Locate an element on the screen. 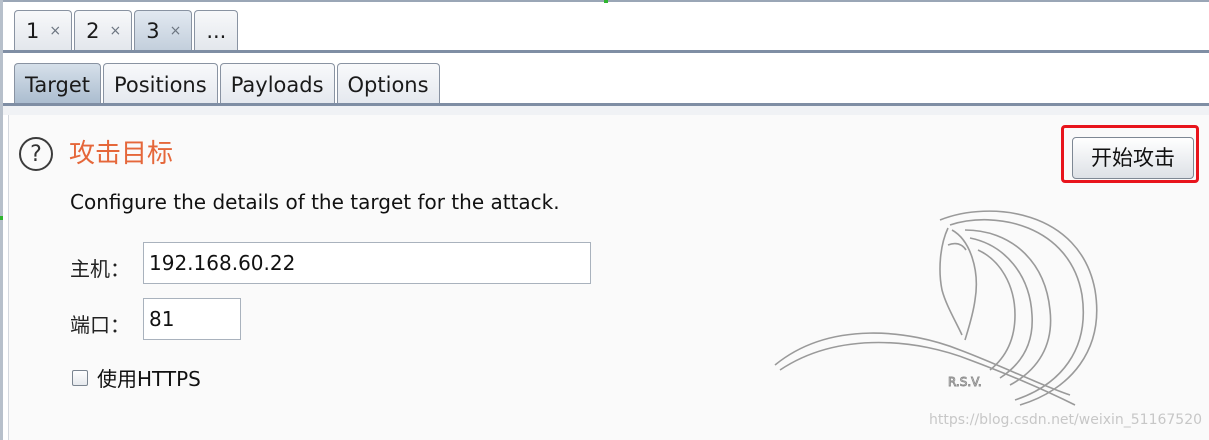  use-https-label: 使用HTTPS is located at coordinates (149, 377).